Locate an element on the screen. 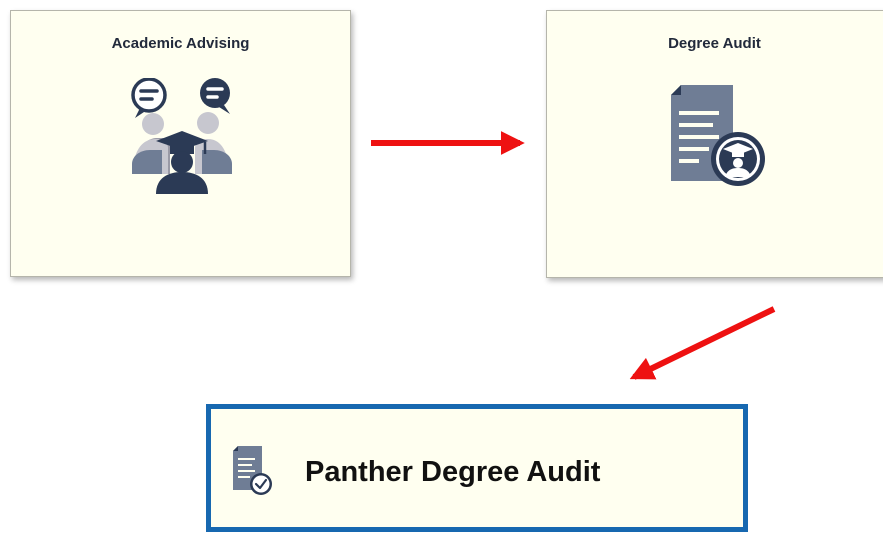  degree-audit-title: Degree Audit is located at coordinates (714, 43).